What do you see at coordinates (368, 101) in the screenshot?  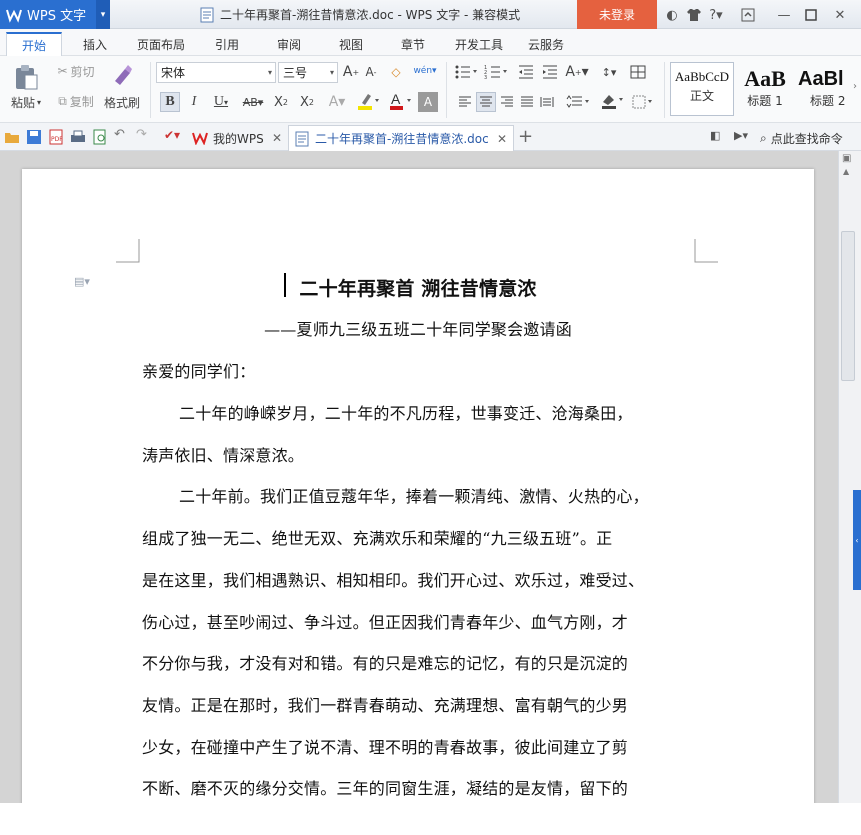 I see `highlight-icon` at bounding box center [368, 101].